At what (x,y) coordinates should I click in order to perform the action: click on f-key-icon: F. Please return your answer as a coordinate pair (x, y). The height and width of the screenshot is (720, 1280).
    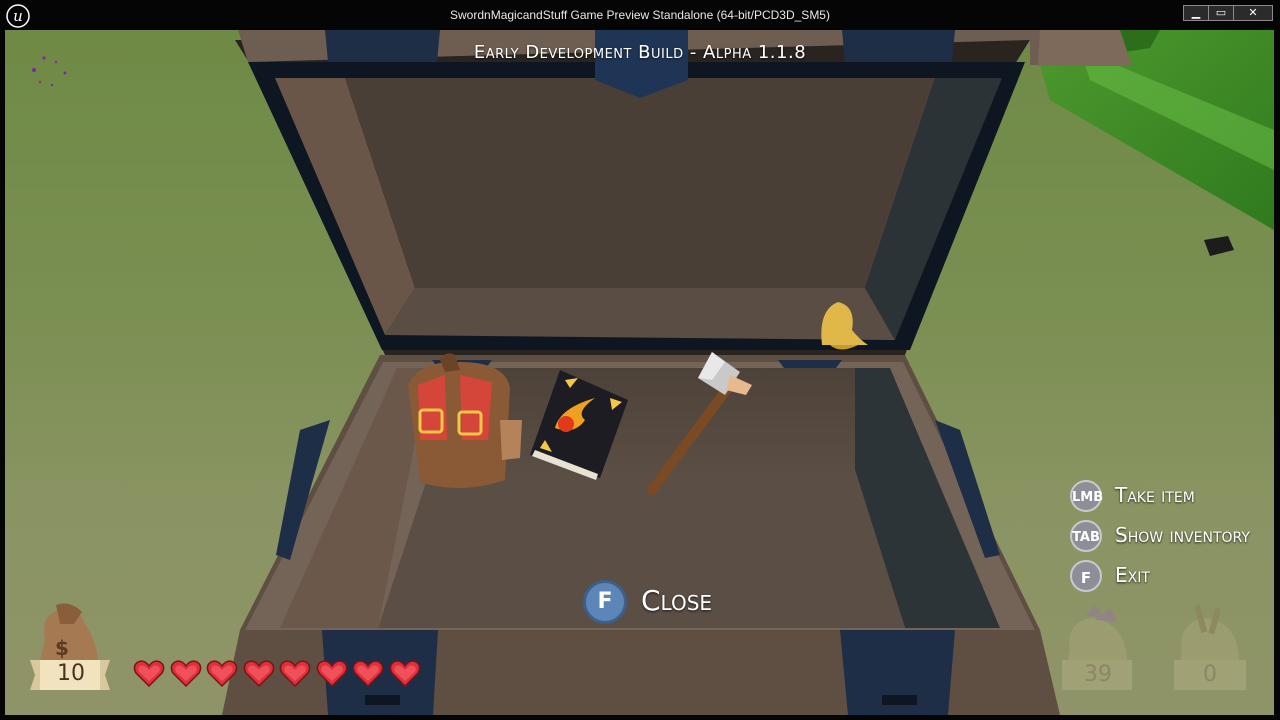
    Looking at the image, I should click on (1086, 576).